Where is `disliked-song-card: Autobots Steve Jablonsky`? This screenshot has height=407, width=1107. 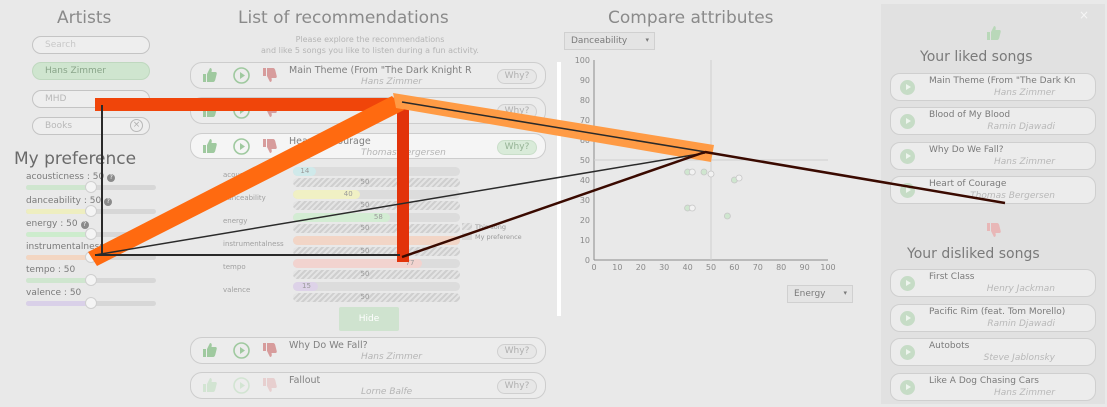 disliked-song-card: Autobots Steve Jablonsky is located at coordinates (993, 352).